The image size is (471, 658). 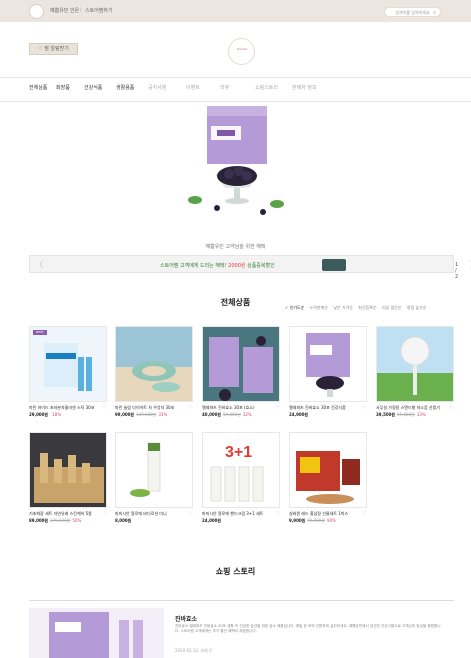 I want to click on nav-item: 판매자 정보, so click(x=304, y=87).